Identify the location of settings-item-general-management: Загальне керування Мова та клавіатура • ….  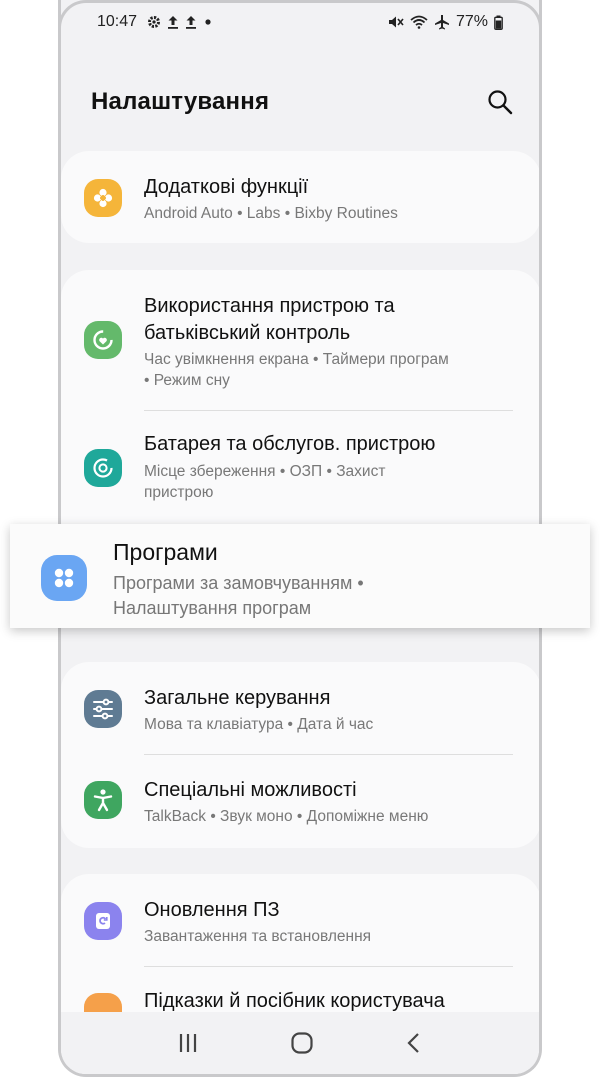
(300, 708).